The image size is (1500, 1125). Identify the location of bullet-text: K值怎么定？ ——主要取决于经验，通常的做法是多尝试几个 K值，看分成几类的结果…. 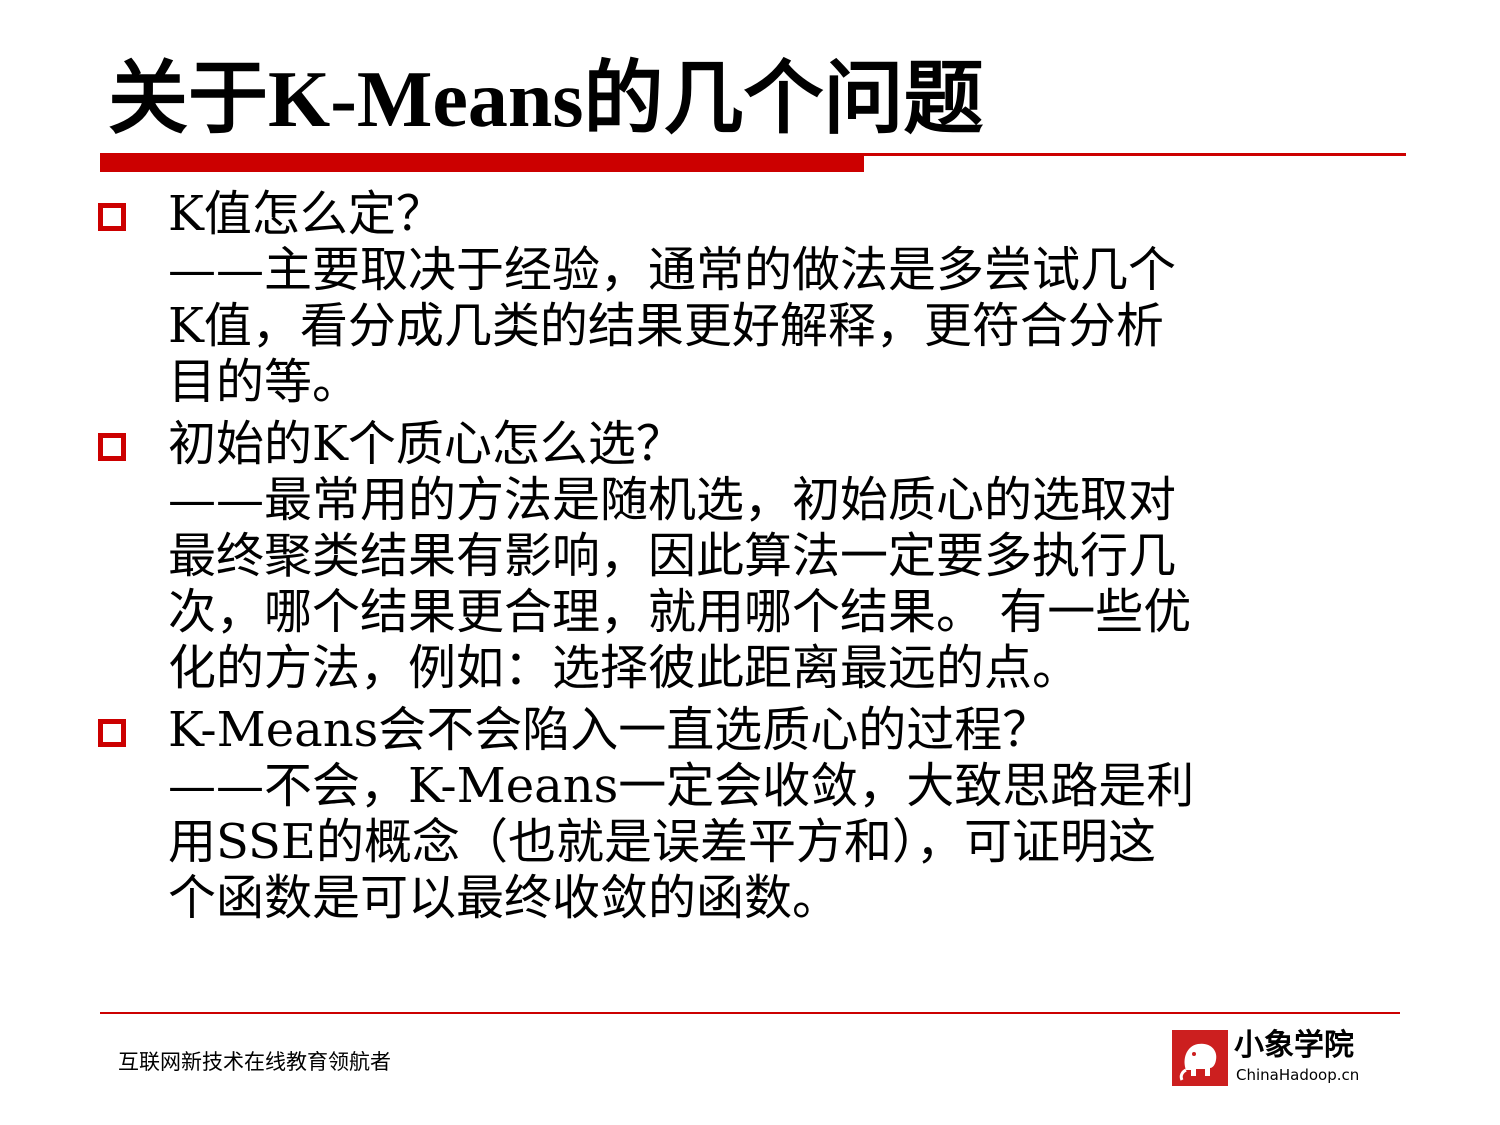
(672, 298).